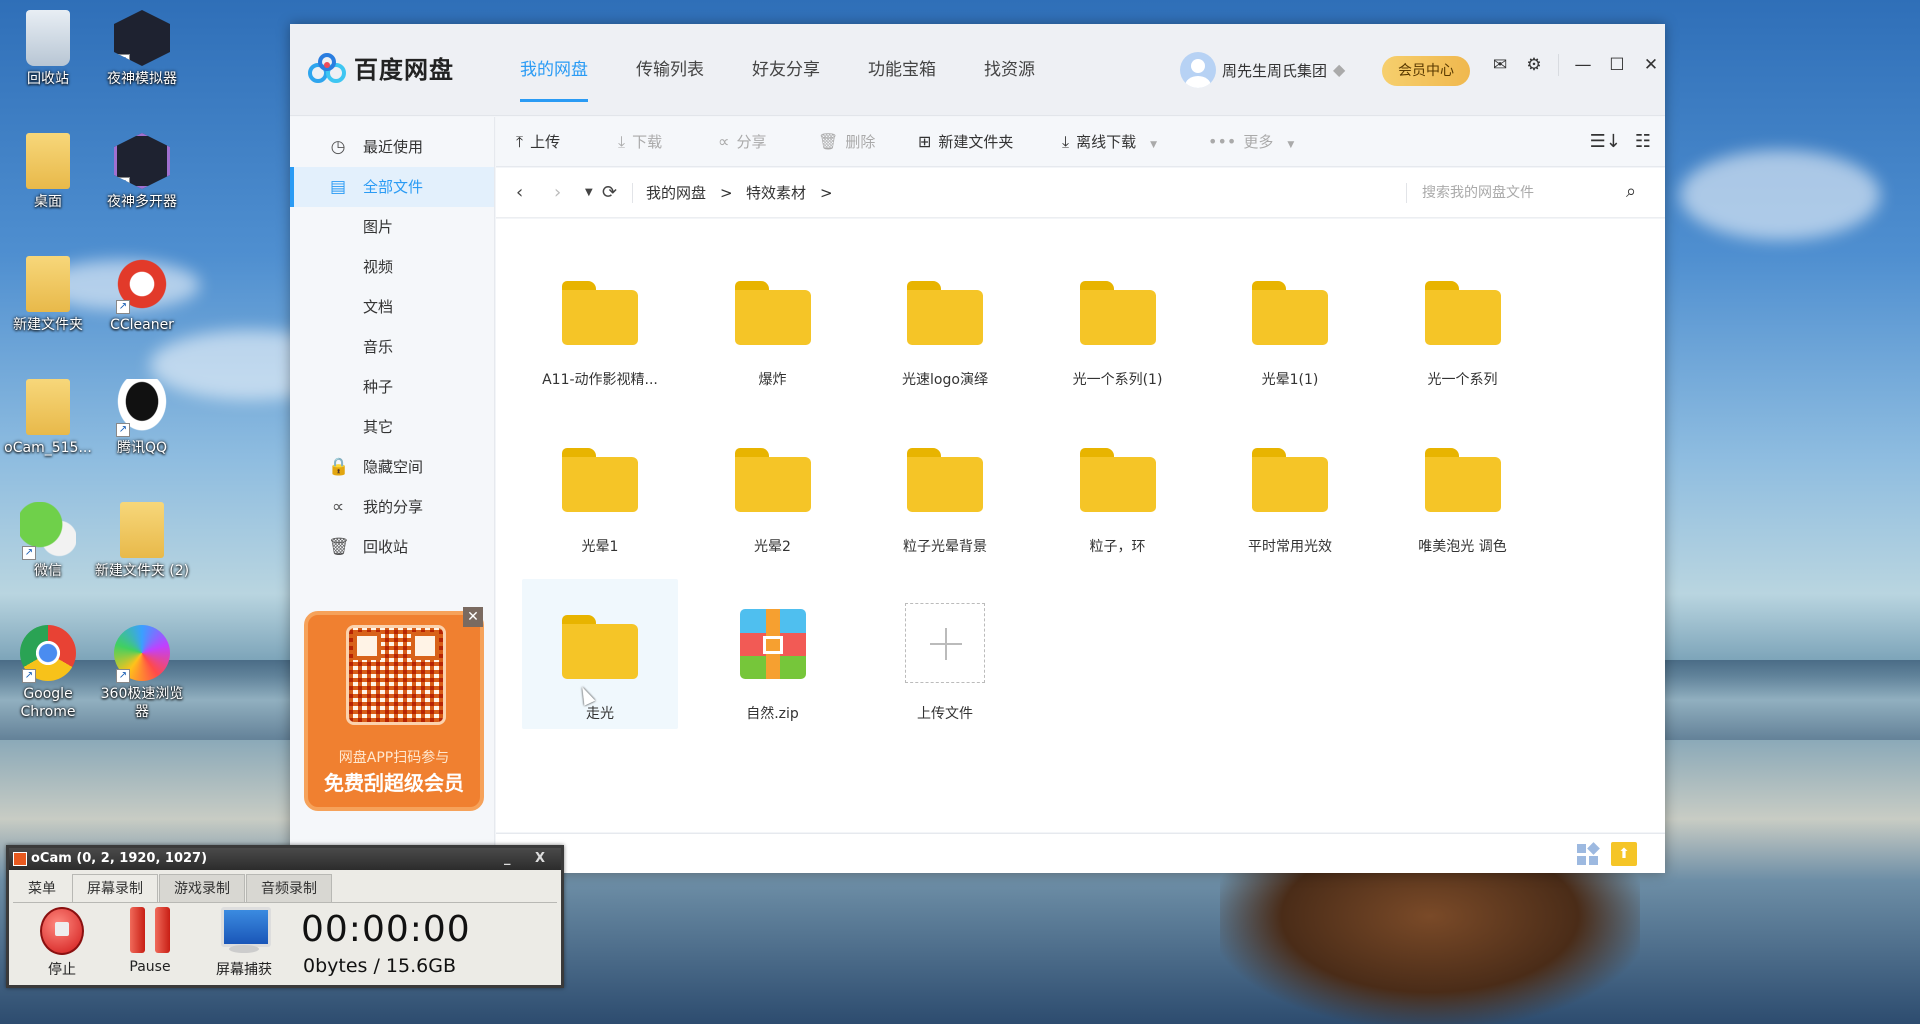 The image size is (1920, 1024). I want to click on refresh-icon: ⟳, so click(609, 193).